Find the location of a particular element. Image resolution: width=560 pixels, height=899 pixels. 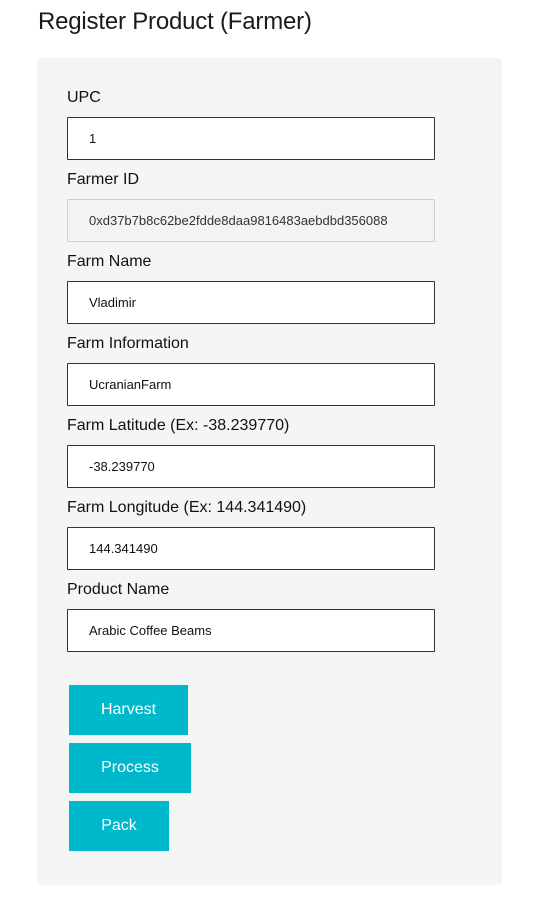

farm-name-input is located at coordinates (251, 302).